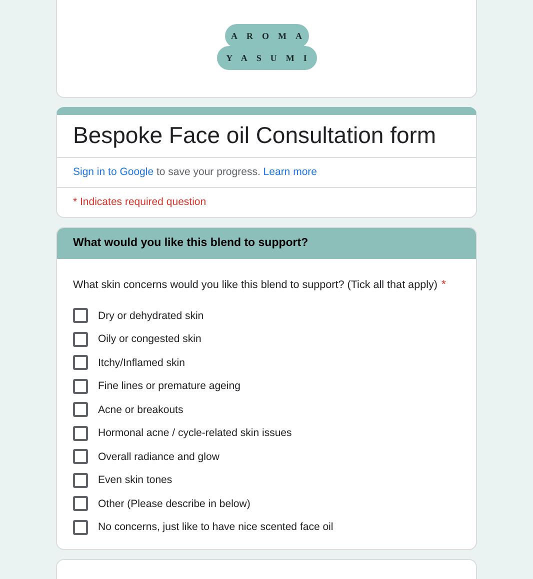  I want to click on required-note: * Indicates required question, so click(139, 202).